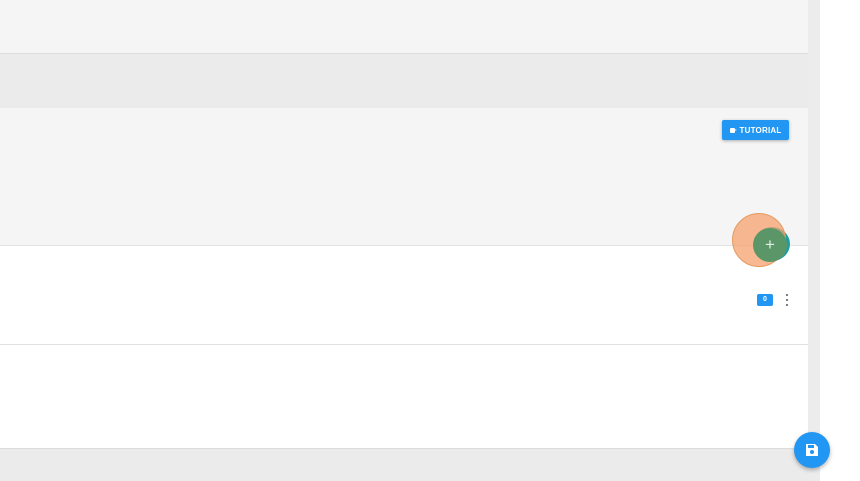 This screenshot has width=860, height=481. Describe the element at coordinates (770, 245) in the screenshot. I see `plus-icon: +` at that location.